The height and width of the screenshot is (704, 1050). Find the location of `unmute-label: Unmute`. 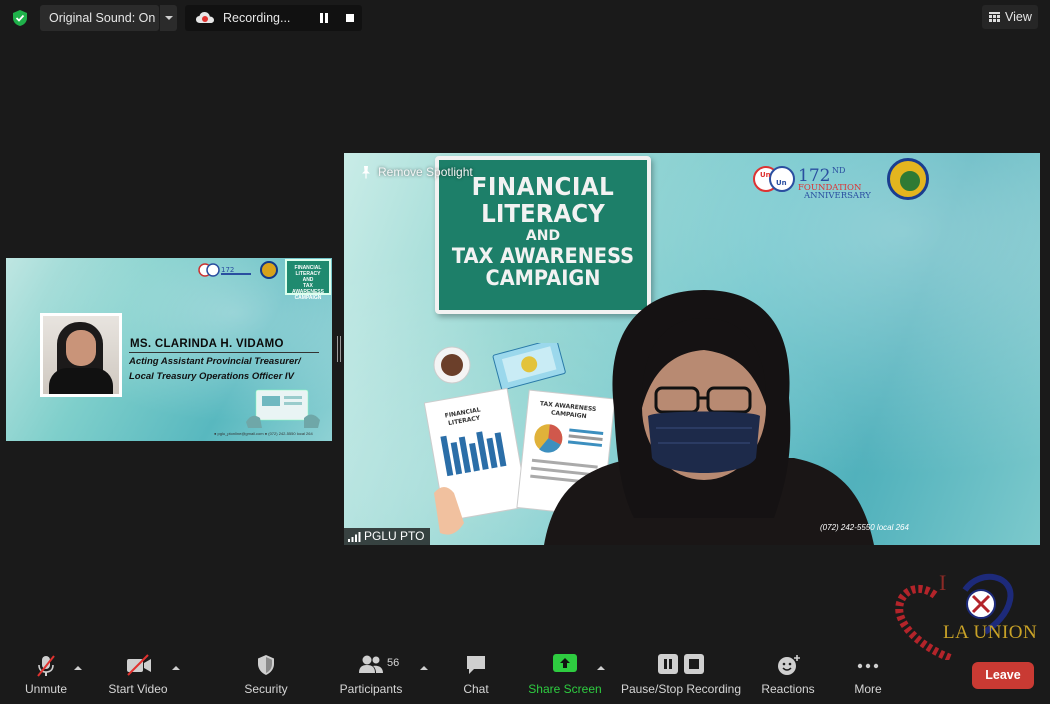

unmute-label: Unmute is located at coordinates (46, 689).